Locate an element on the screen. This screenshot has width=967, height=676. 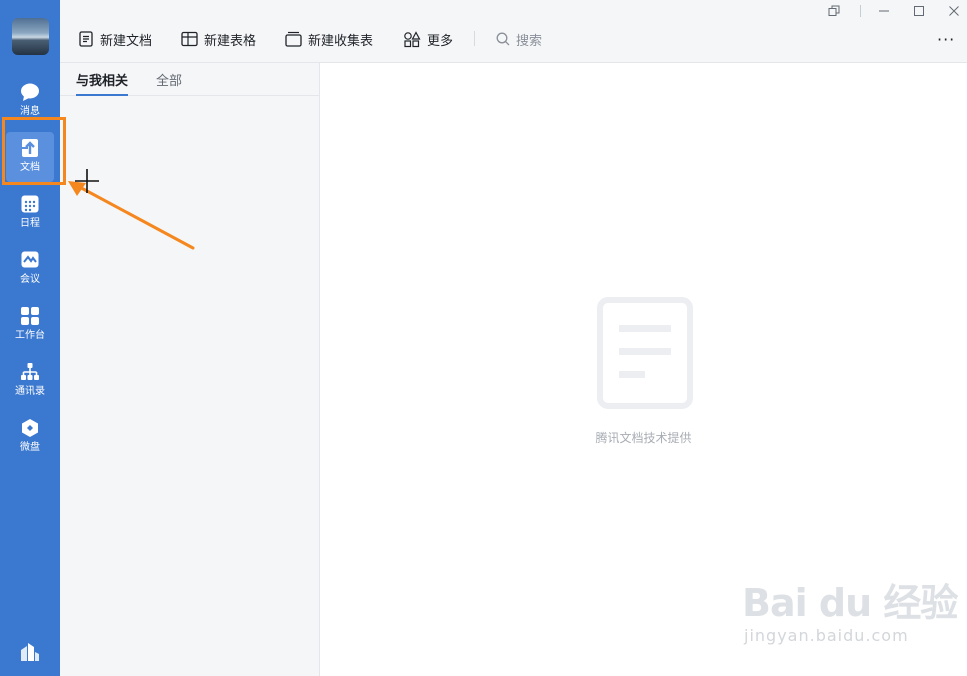
top-toolbar: 新建文档 新建表格 新建收集表 更多 搜索 ··· is located at coordinates (513, 31).